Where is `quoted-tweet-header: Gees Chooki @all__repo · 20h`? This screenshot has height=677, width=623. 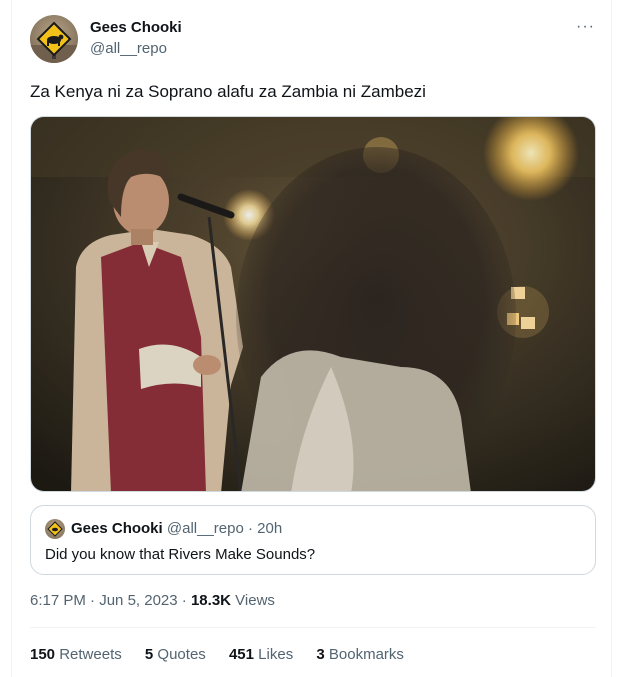
quoted-tweet-header: Gees Chooki @all__repo · 20h is located at coordinates (176, 528).